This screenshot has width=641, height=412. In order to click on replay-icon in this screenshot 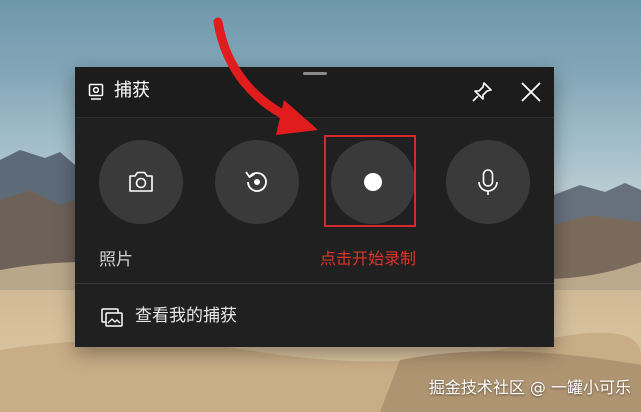, I will do `click(256, 181)`.